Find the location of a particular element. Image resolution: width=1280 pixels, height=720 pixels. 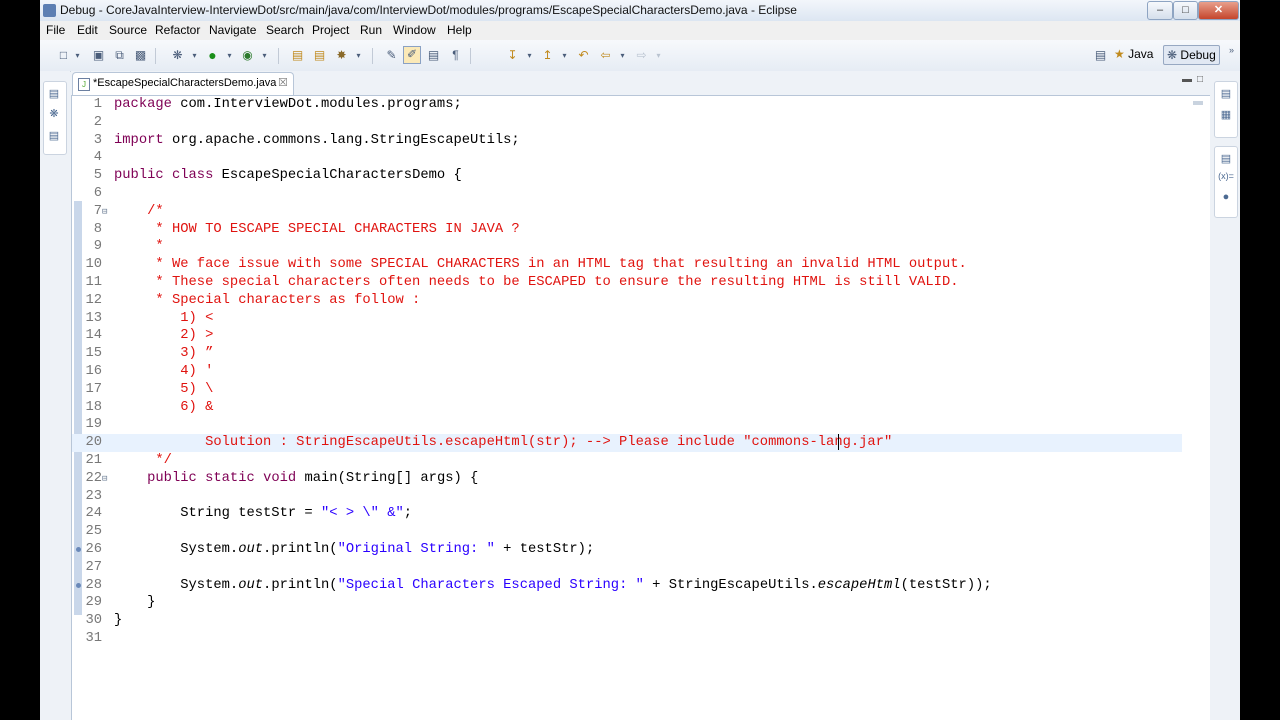

outline-icon: ▦ is located at coordinates (1226, 114).